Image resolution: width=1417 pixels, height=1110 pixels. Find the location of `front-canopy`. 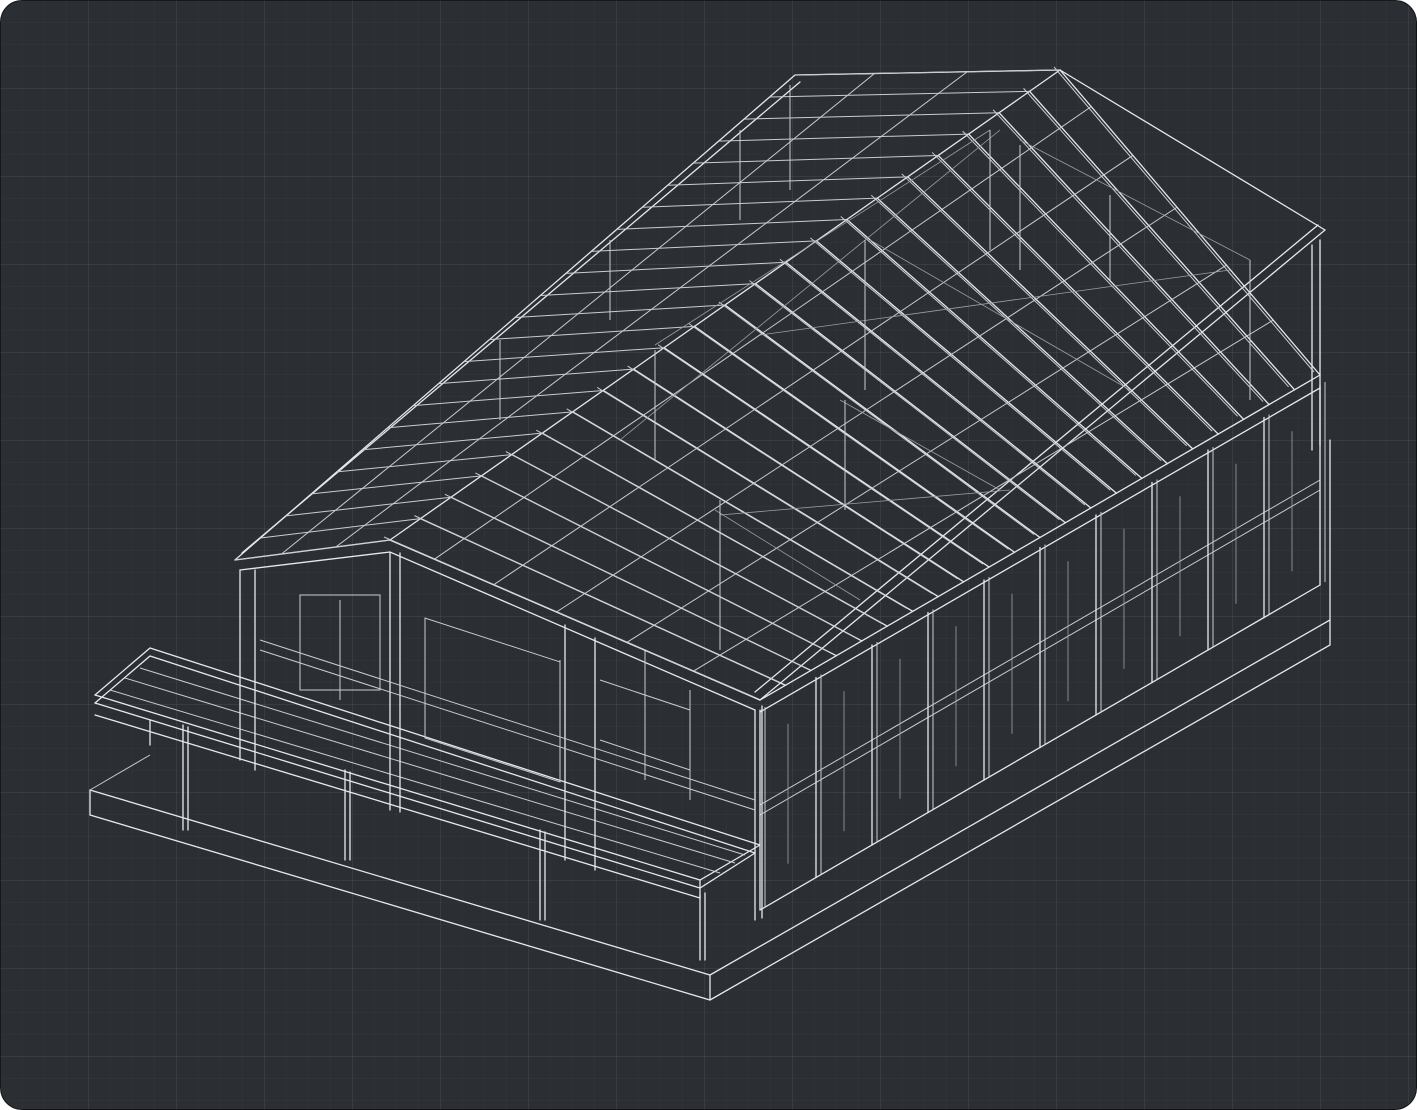

front-canopy is located at coordinates (427, 773).